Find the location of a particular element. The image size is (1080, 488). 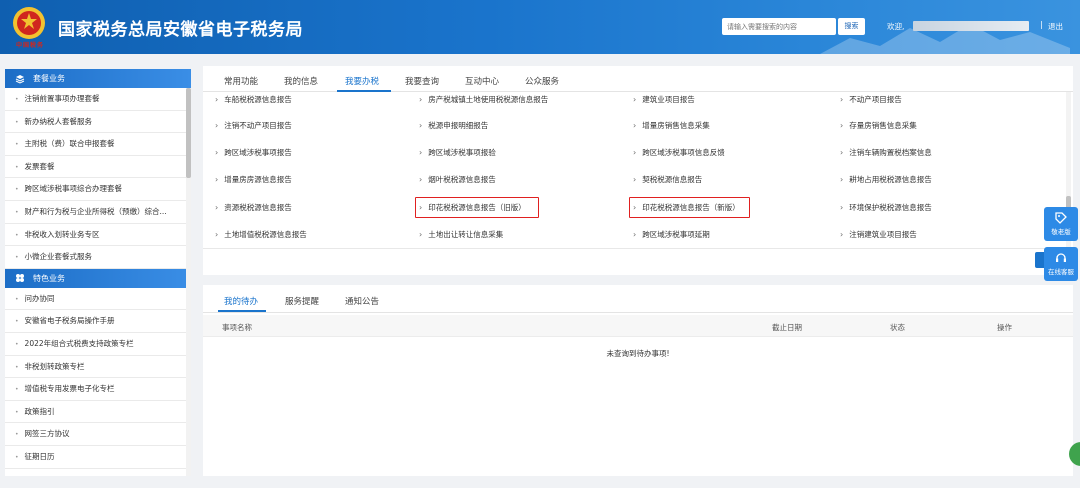

tab-my-info: 我的信息 is located at coordinates (301, 81).